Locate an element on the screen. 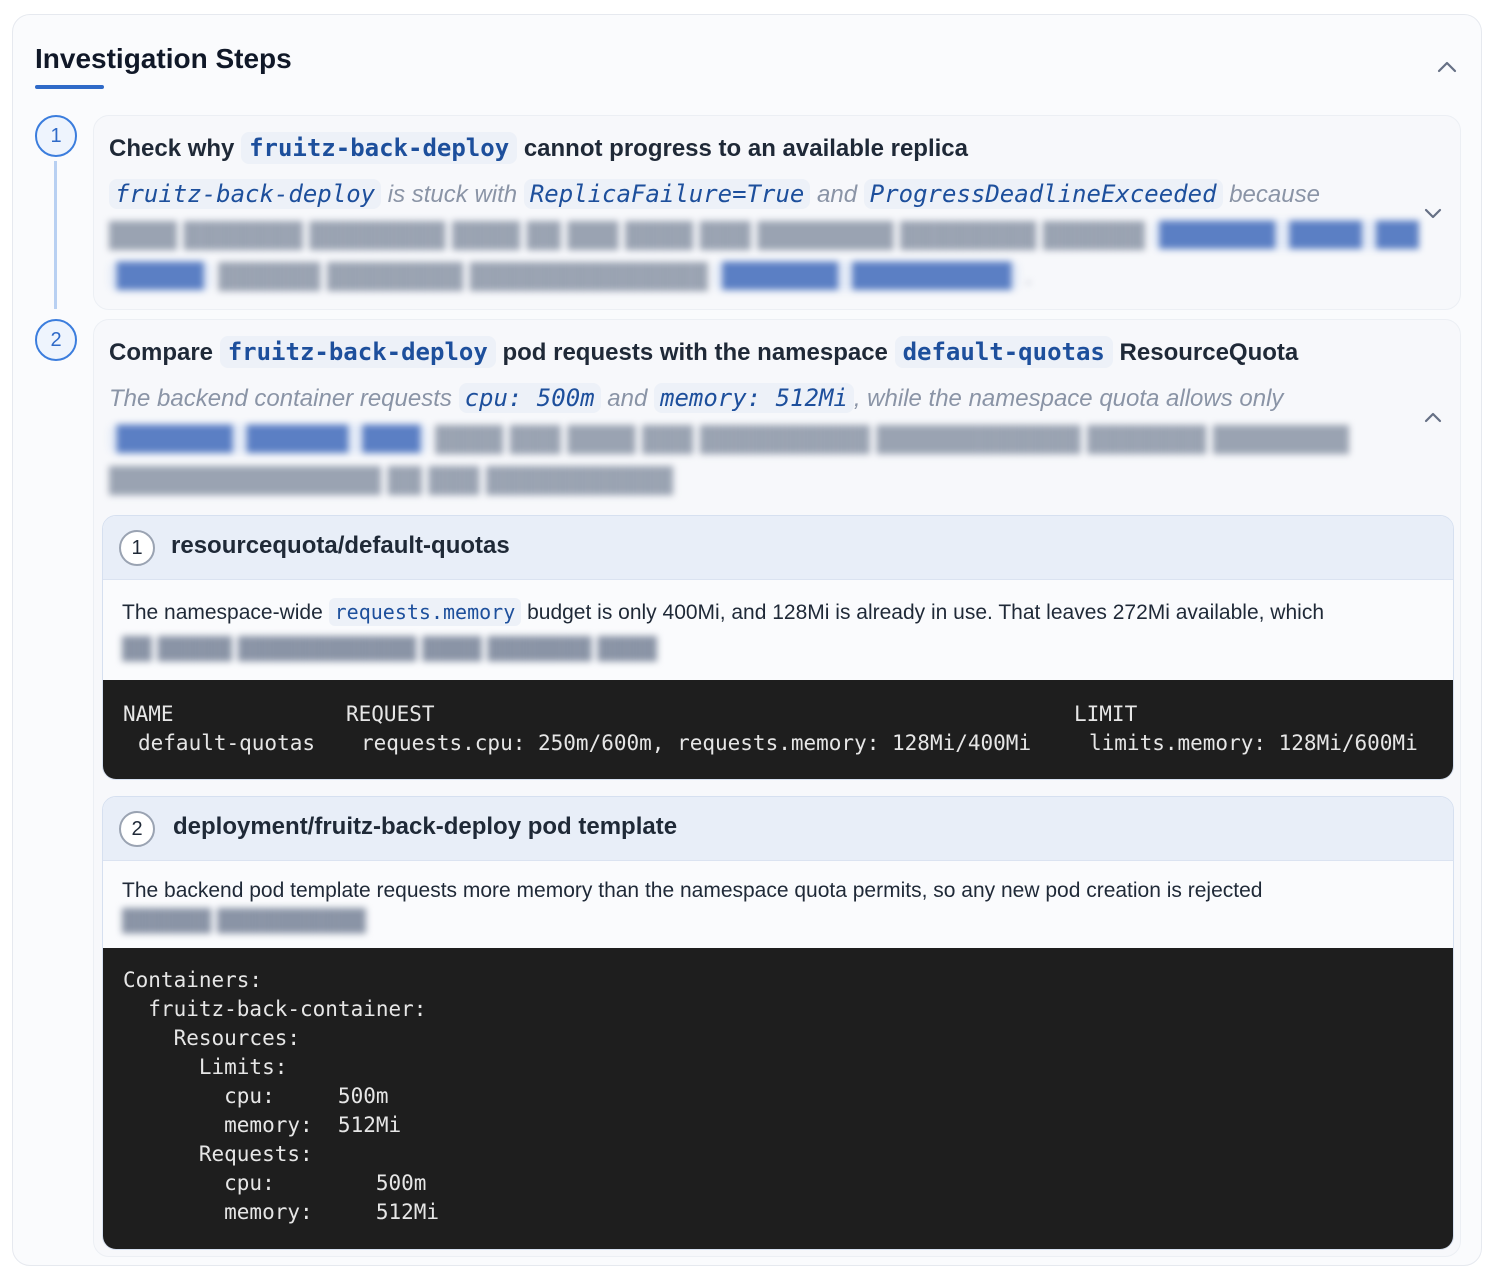  evidence-header: 1 resourcequota/default-quotas is located at coordinates (778, 548).